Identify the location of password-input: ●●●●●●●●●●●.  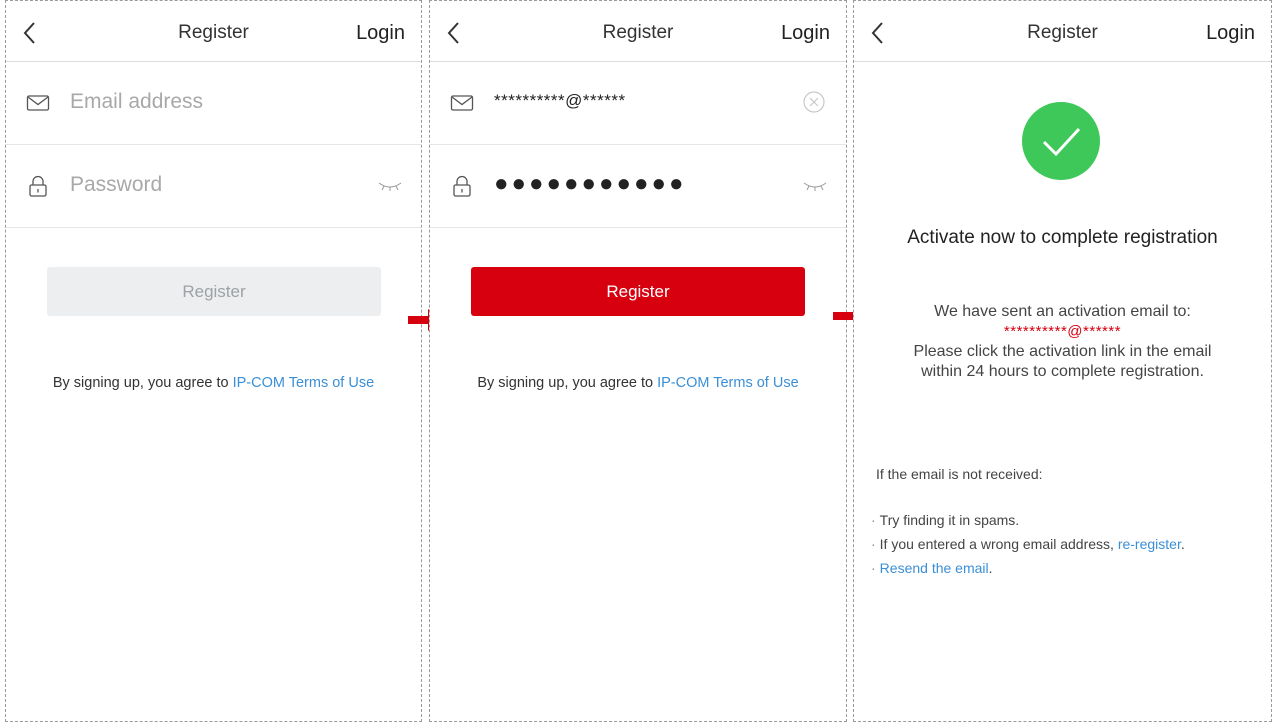
(640, 185).